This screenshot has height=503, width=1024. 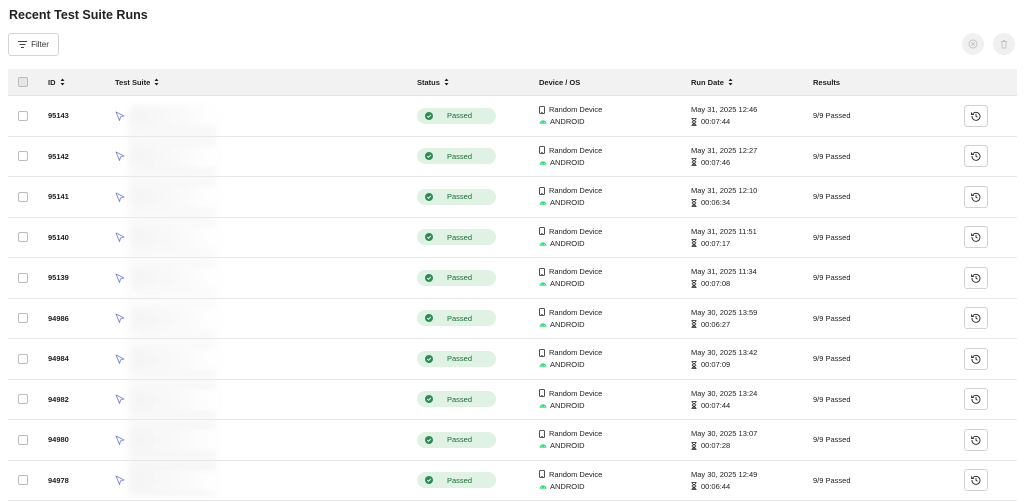 What do you see at coordinates (23, 82) in the screenshot?
I see `select-all-checkbox` at bounding box center [23, 82].